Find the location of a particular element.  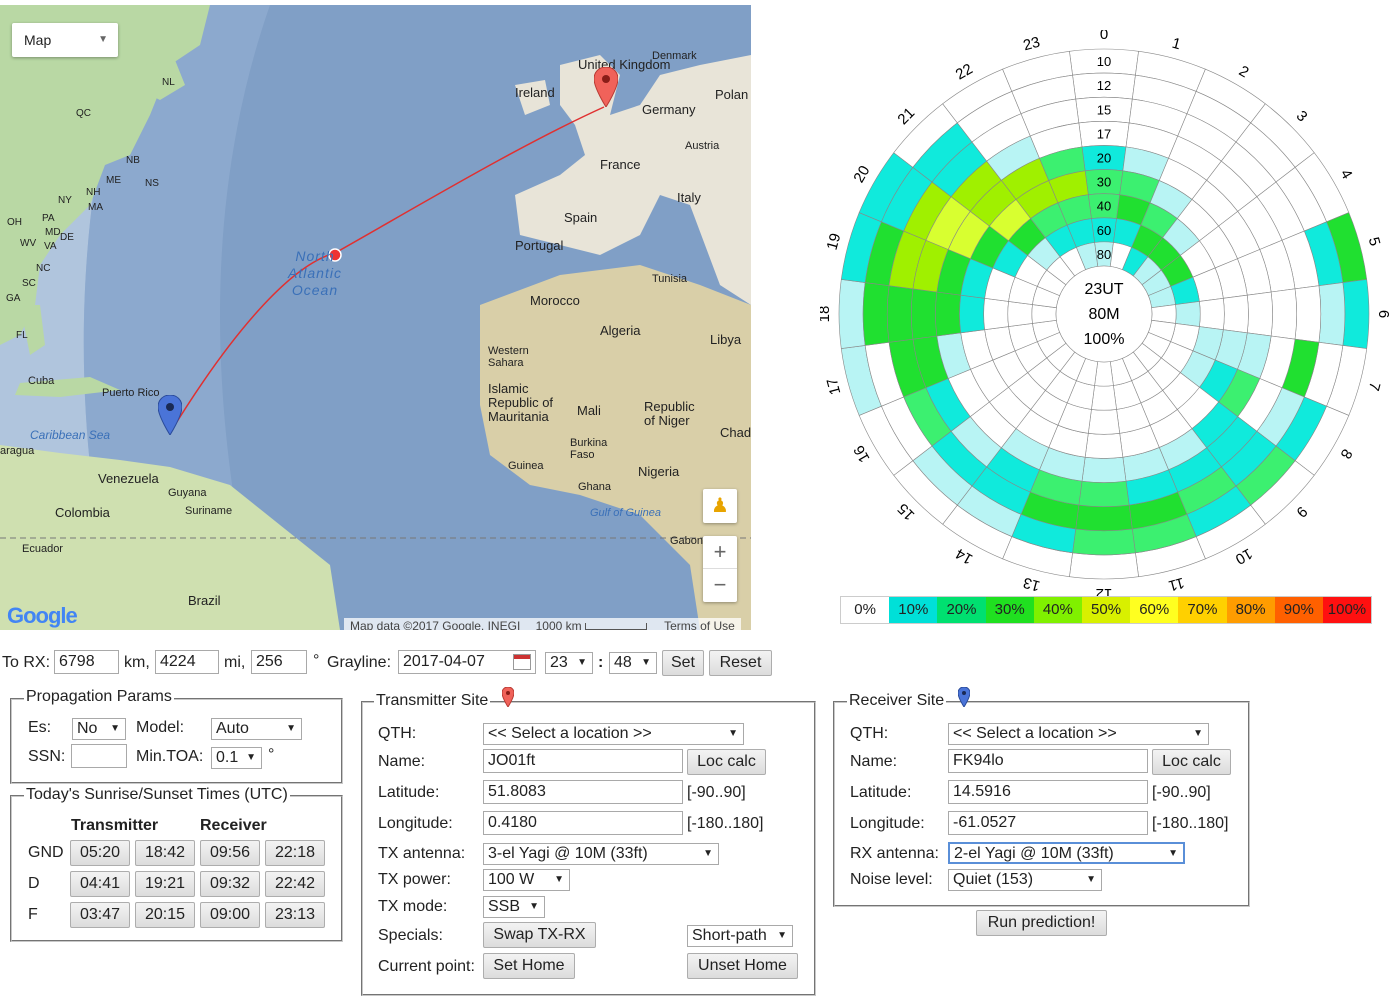

grayline-hour-select: 23 is located at coordinates (569, 663).